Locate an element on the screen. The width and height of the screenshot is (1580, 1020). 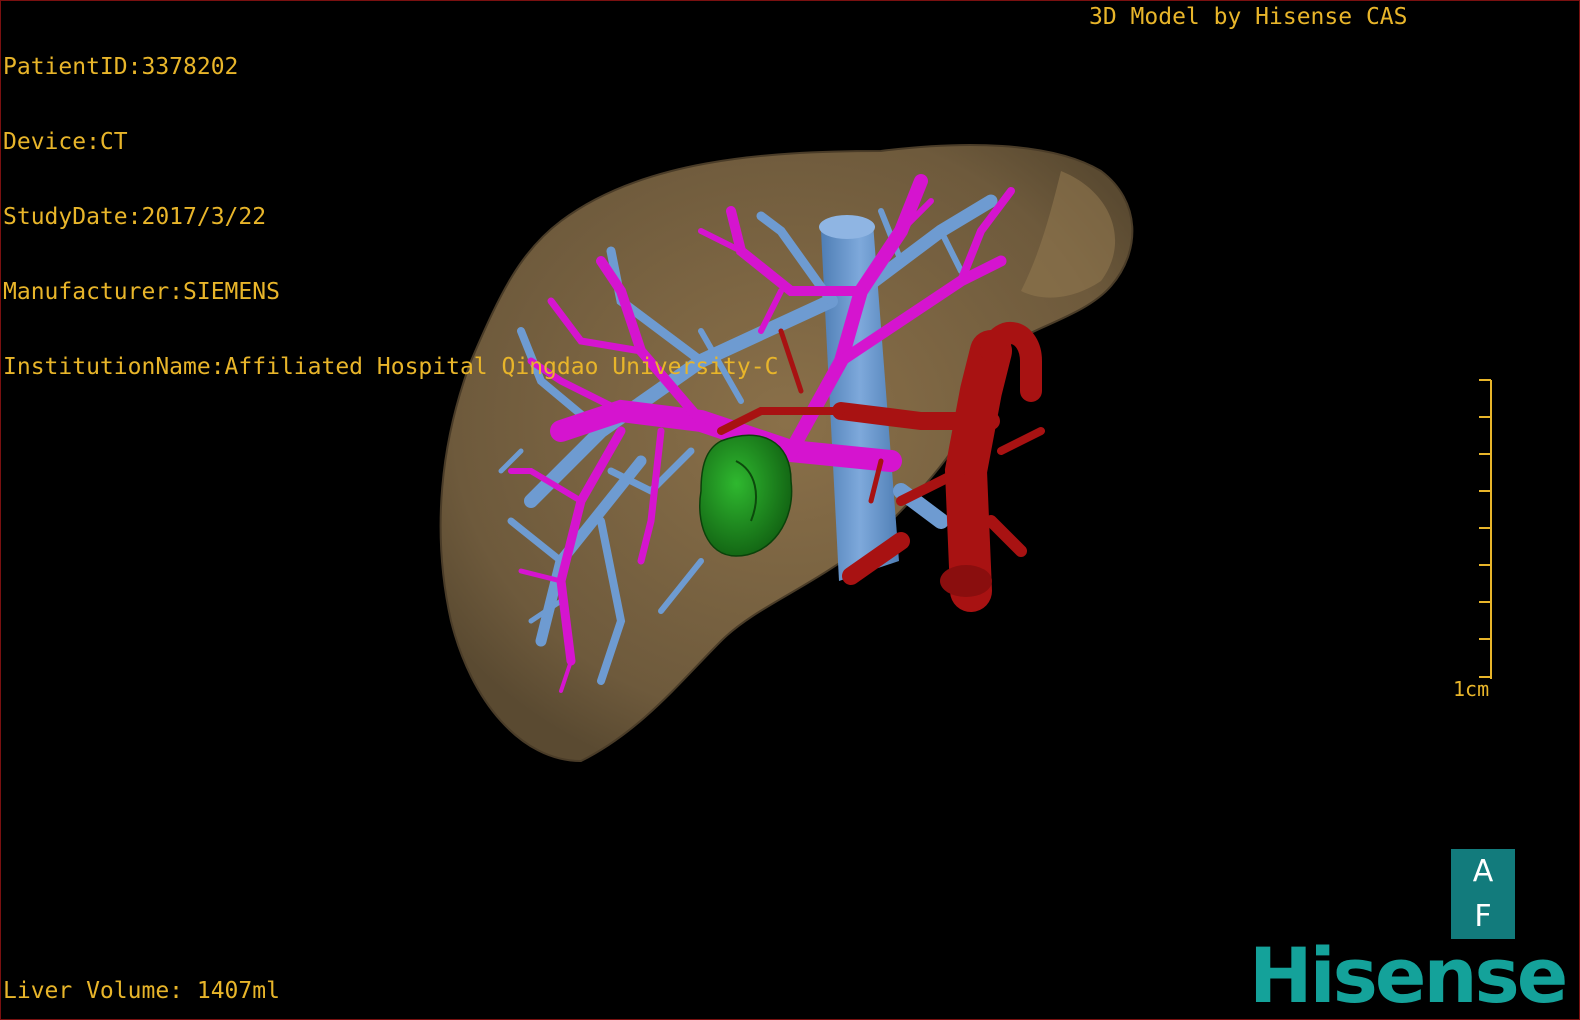
hisense-logo: Hisense is located at coordinates (1408, 975).